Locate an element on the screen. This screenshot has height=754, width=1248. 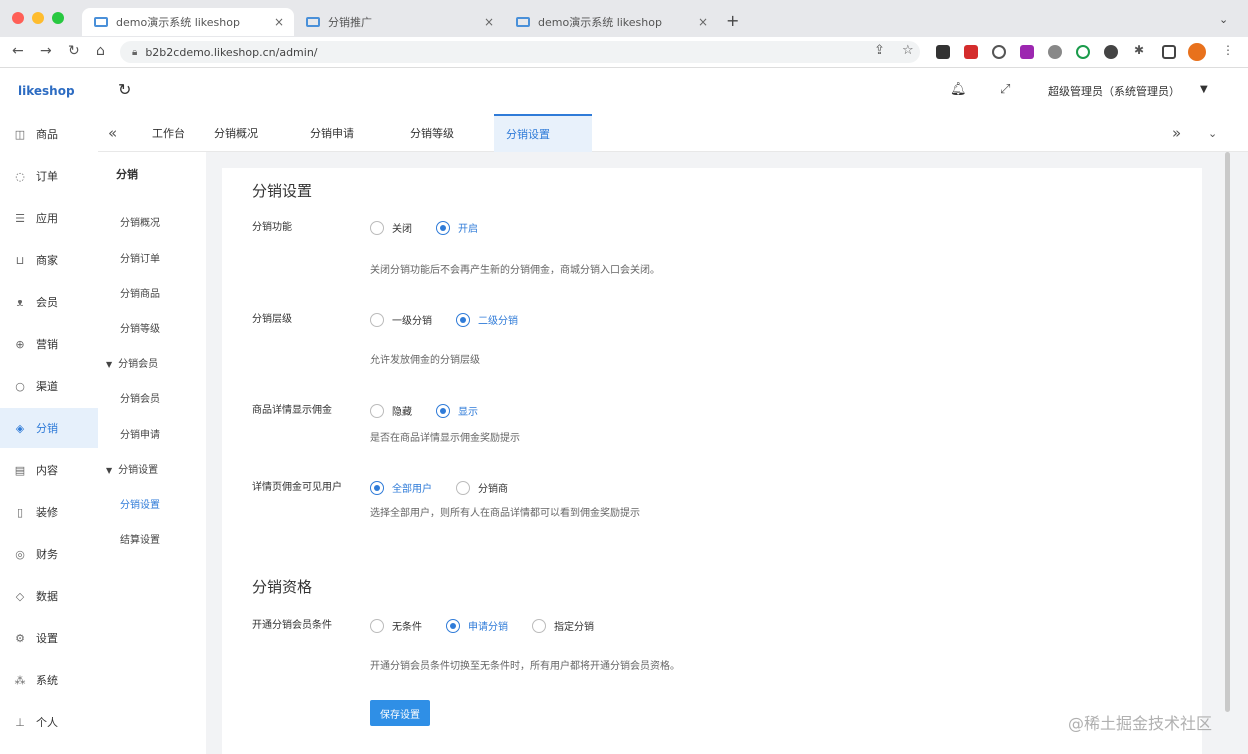
subnav-group-members: ▼ 分销会员 is located at coordinates (152, 362).